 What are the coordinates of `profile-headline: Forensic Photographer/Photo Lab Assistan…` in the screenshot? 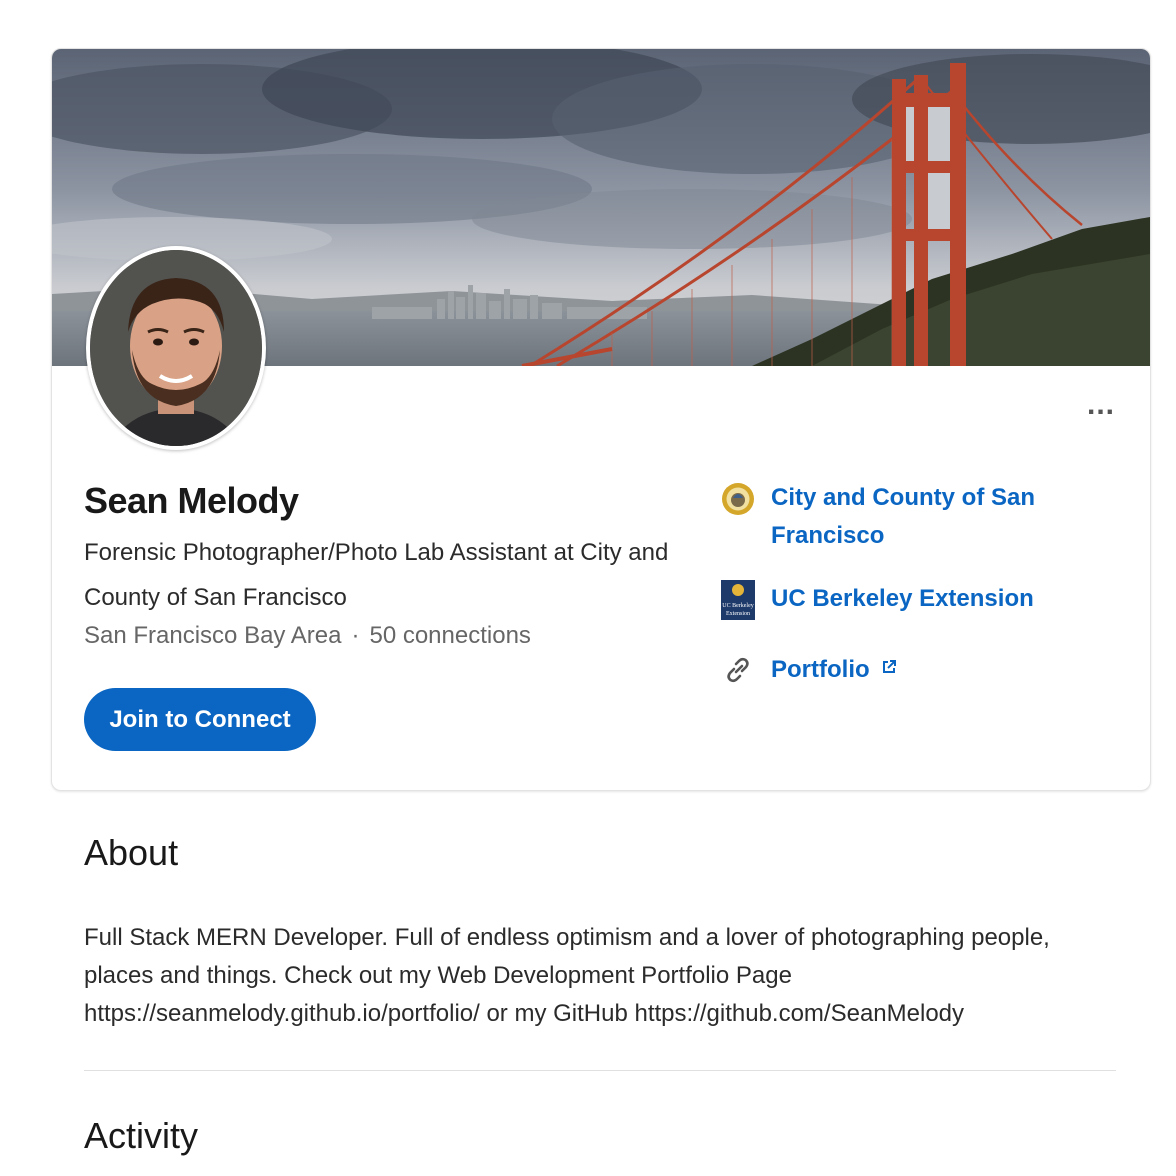 It's located at (376, 575).